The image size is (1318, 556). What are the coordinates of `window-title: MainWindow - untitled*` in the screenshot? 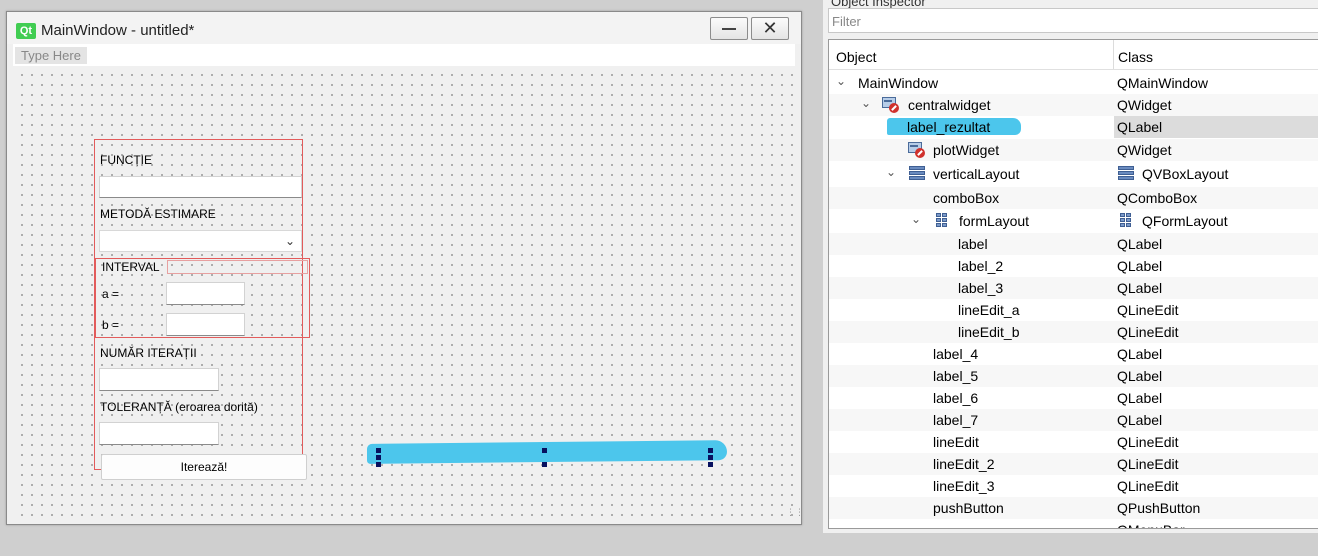 It's located at (118, 30).